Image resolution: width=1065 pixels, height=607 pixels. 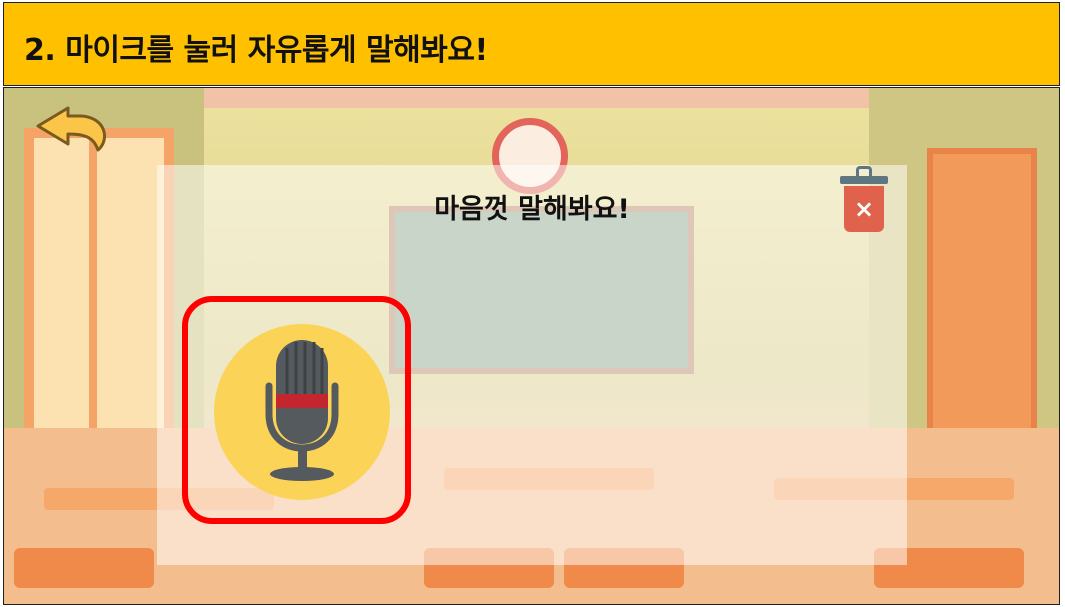 I want to click on close-icon: ×, so click(x=864, y=209).